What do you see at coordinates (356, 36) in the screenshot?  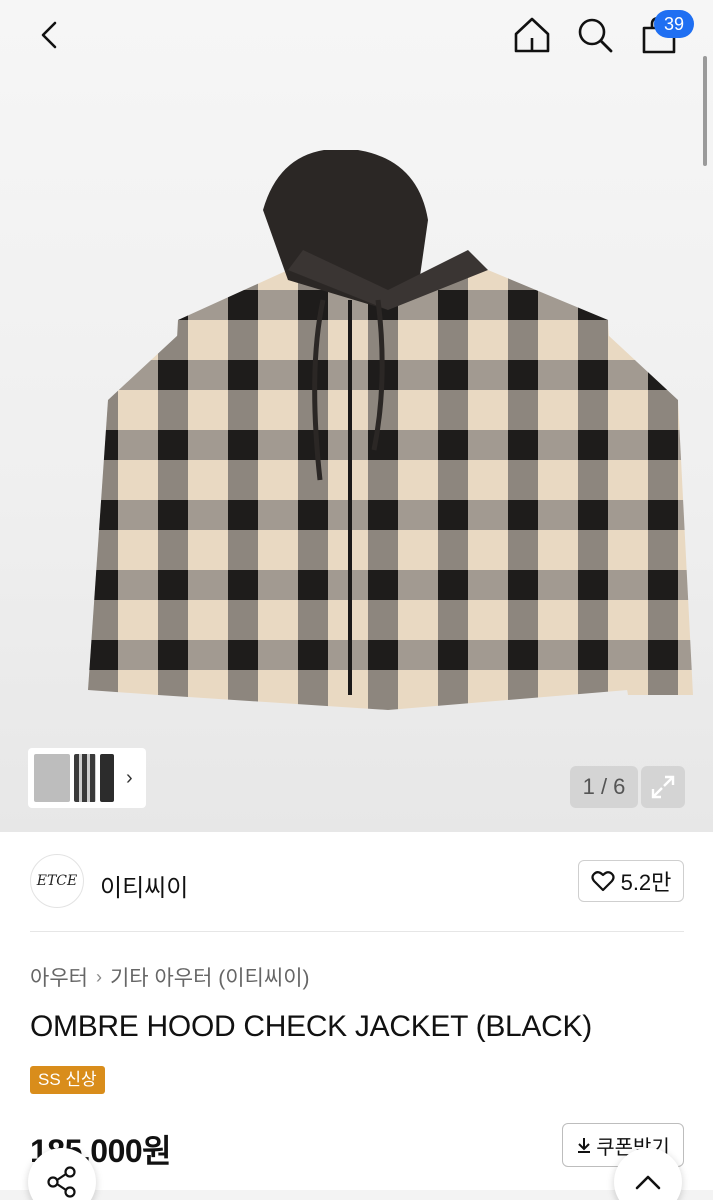 I see `top-navigation-bar: 39` at bounding box center [356, 36].